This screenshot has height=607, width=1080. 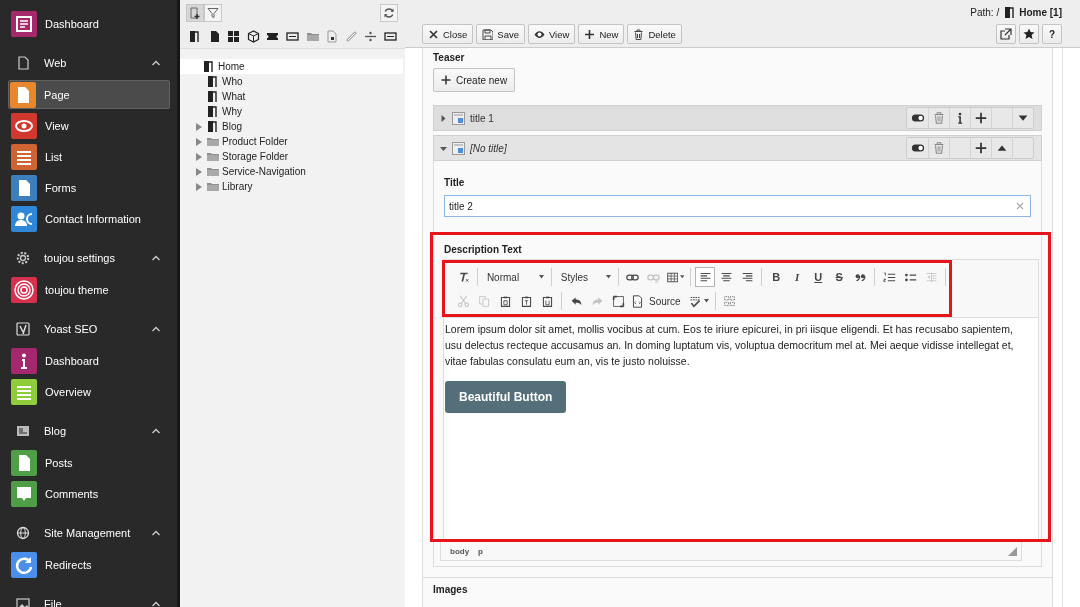 What do you see at coordinates (85, 462) in the screenshot?
I see `sidebar-item: Posts` at bounding box center [85, 462].